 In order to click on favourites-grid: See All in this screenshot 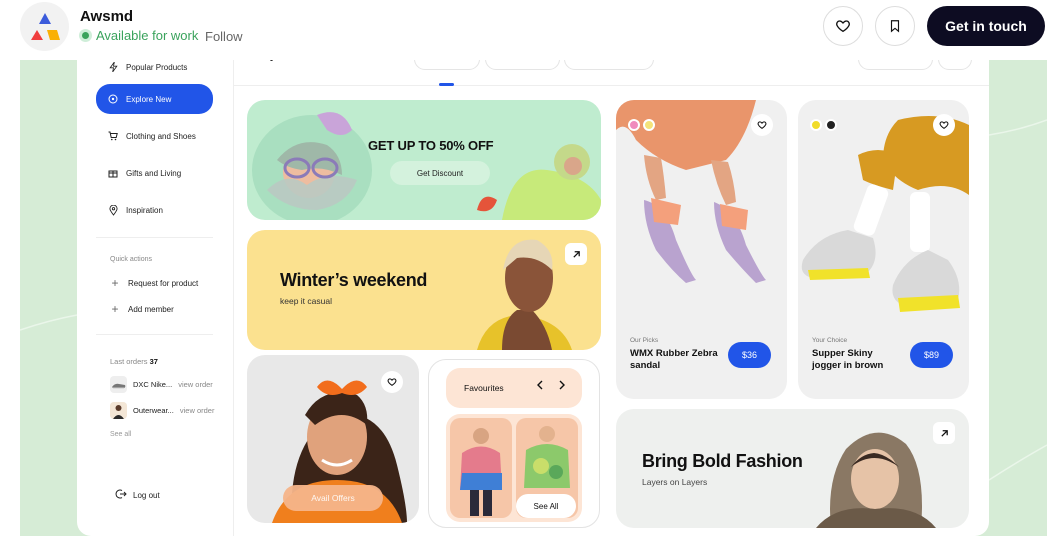, I will do `click(514, 468)`.